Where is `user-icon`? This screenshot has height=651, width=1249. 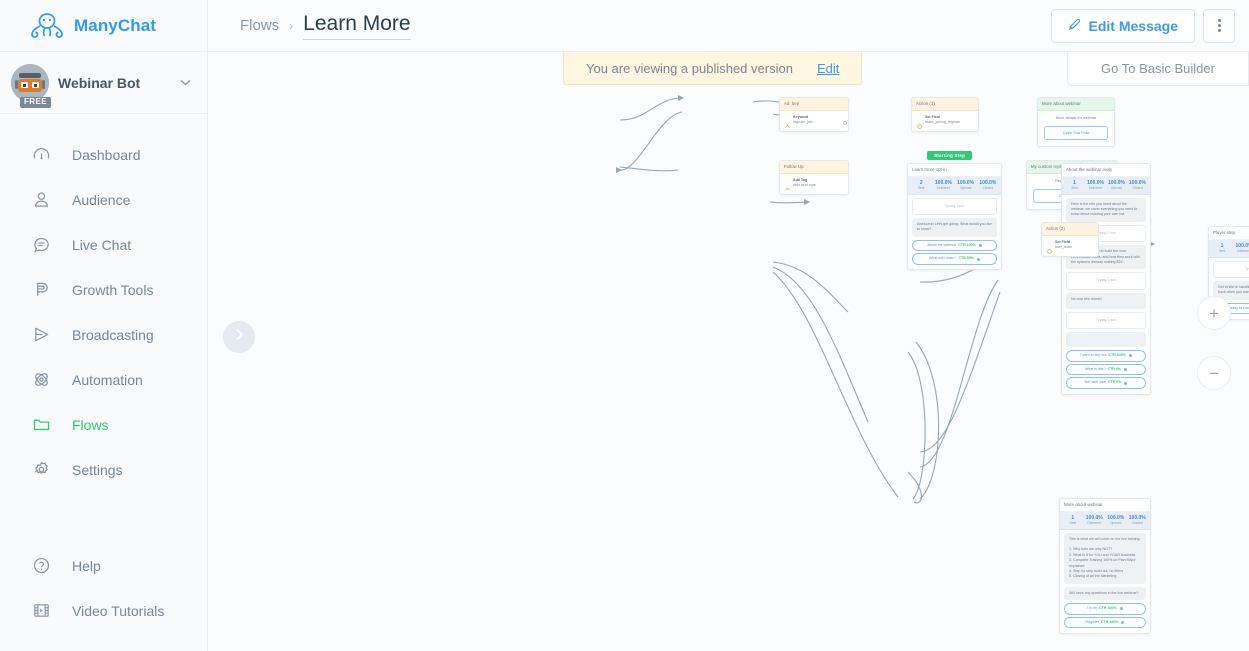
user-icon is located at coordinates (41, 200).